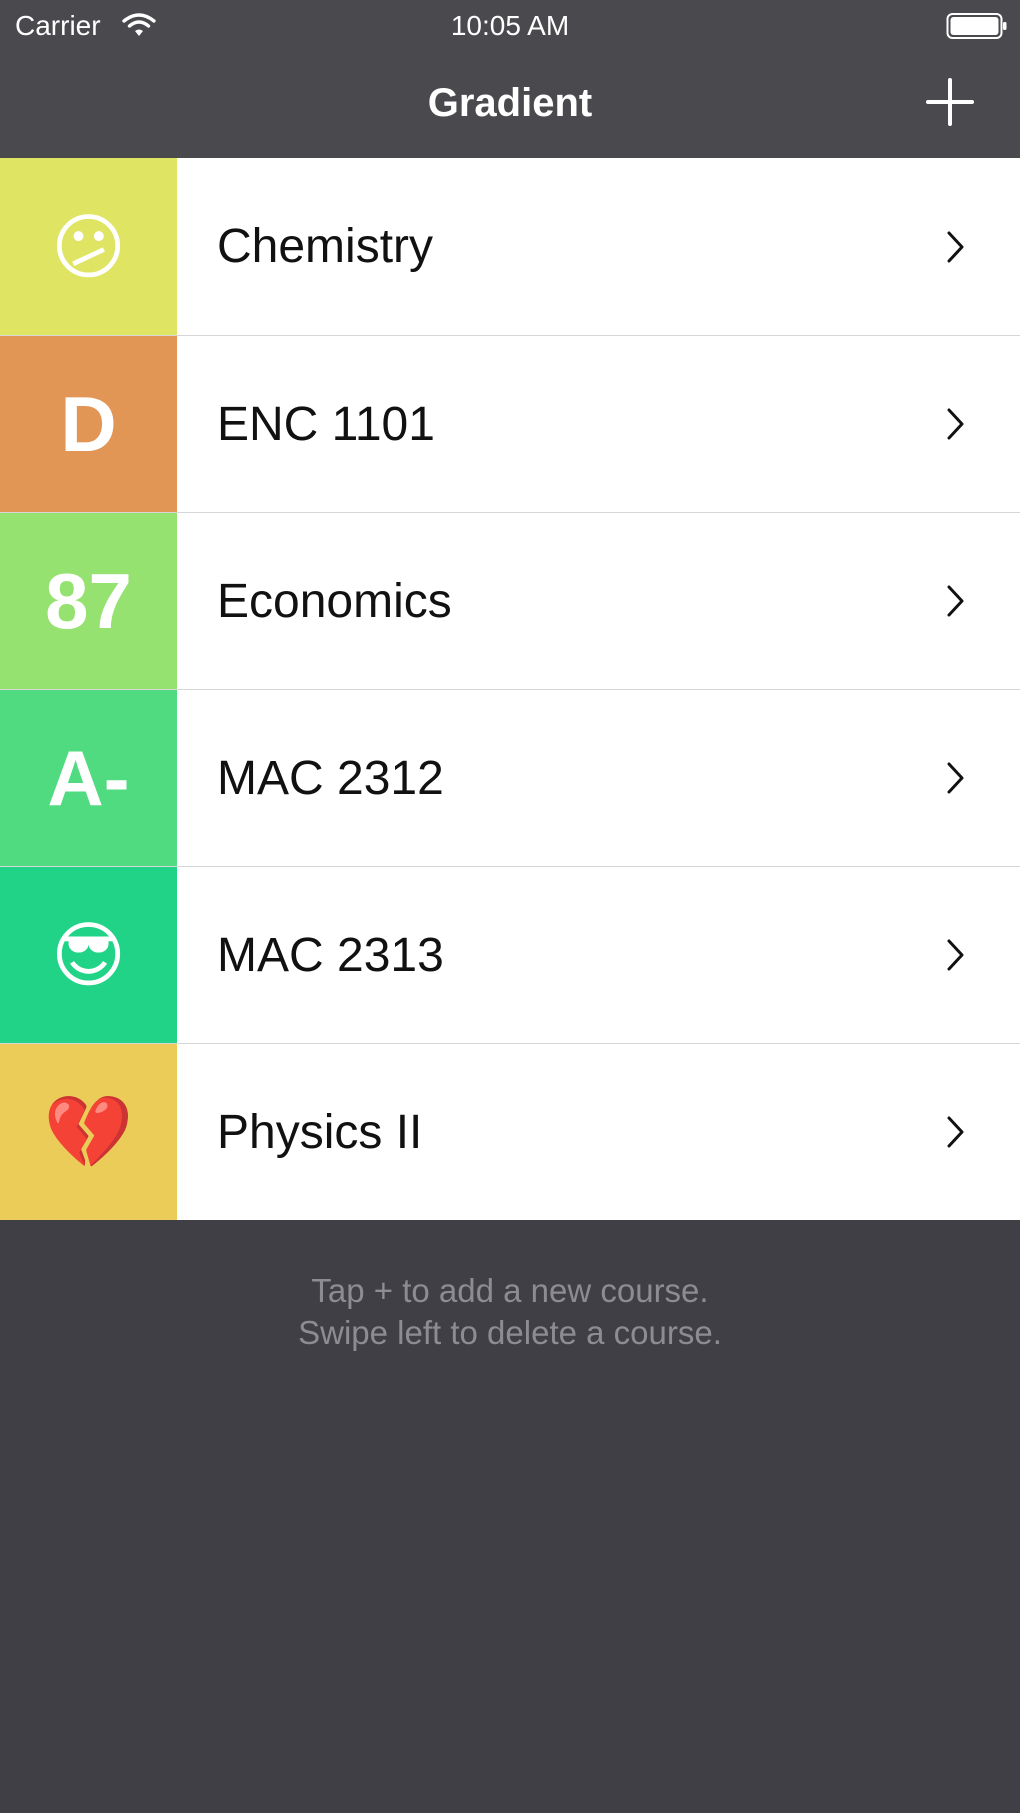  What do you see at coordinates (320, 1132) in the screenshot?
I see `course-name: Physics II` at bounding box center [320, 1132].